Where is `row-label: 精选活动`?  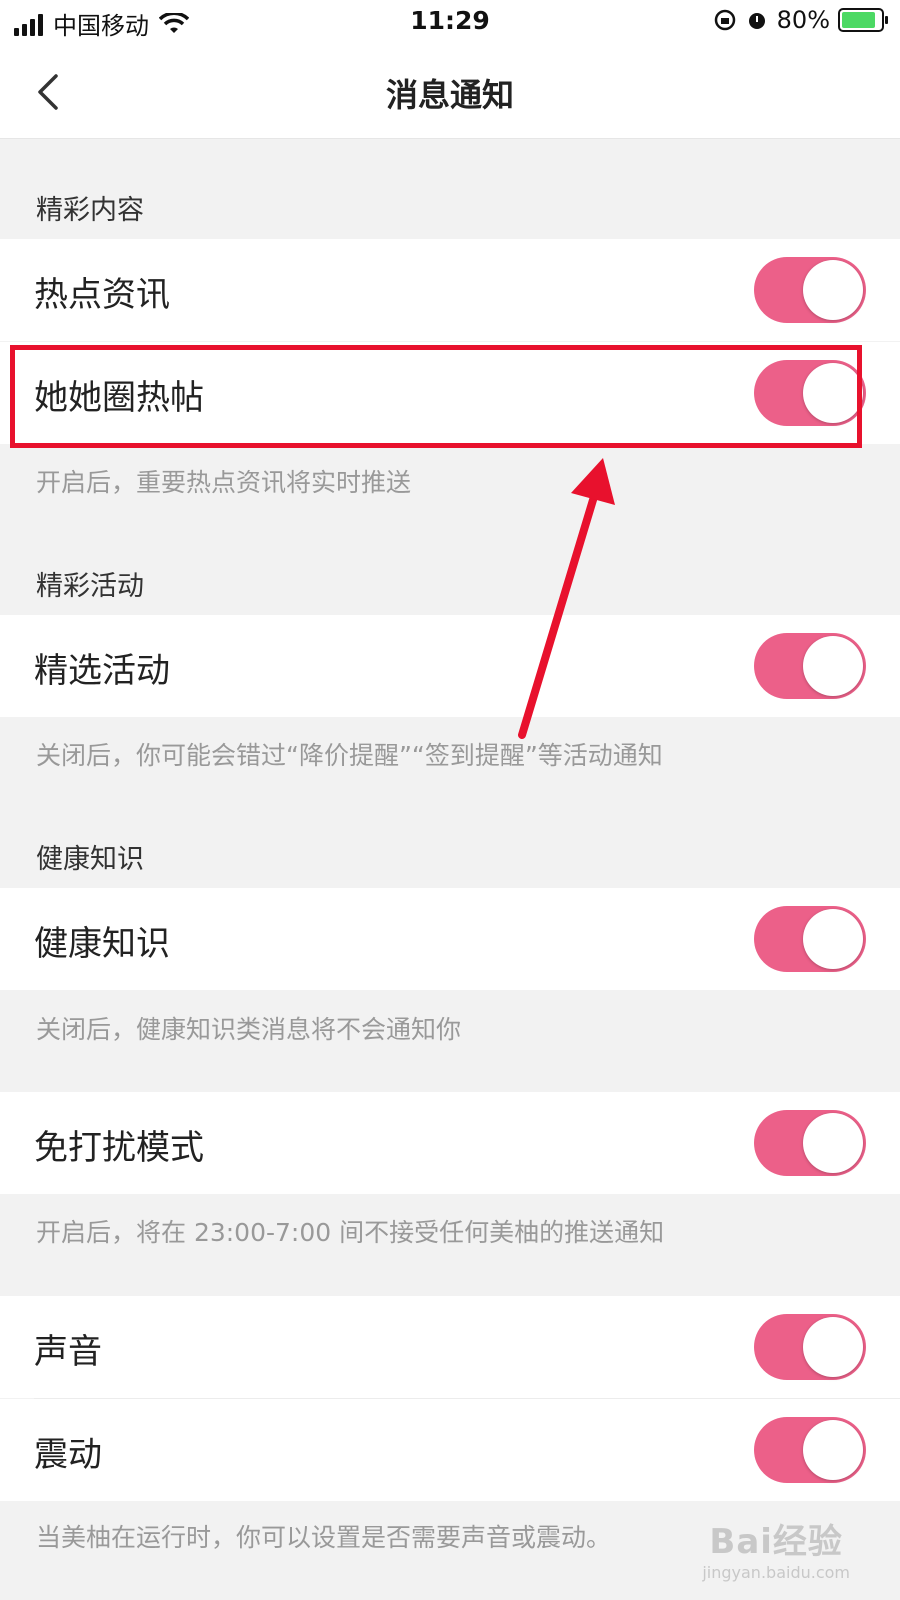 row-label: 精选活动 is located at coordinates (102, 671).